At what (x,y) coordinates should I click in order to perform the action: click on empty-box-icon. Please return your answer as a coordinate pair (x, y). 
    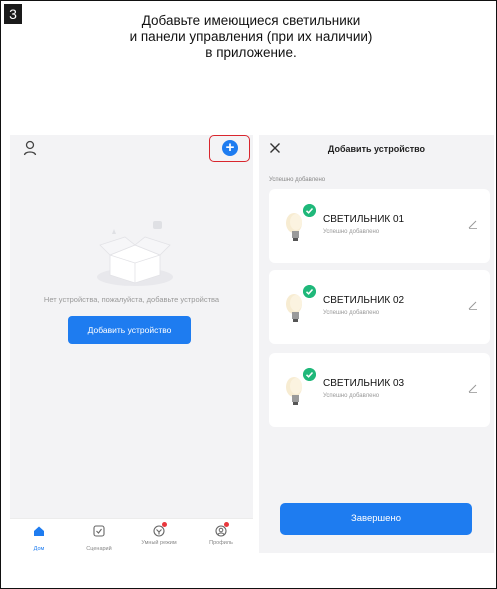
    Looking at the image, I should click on (135, 253).